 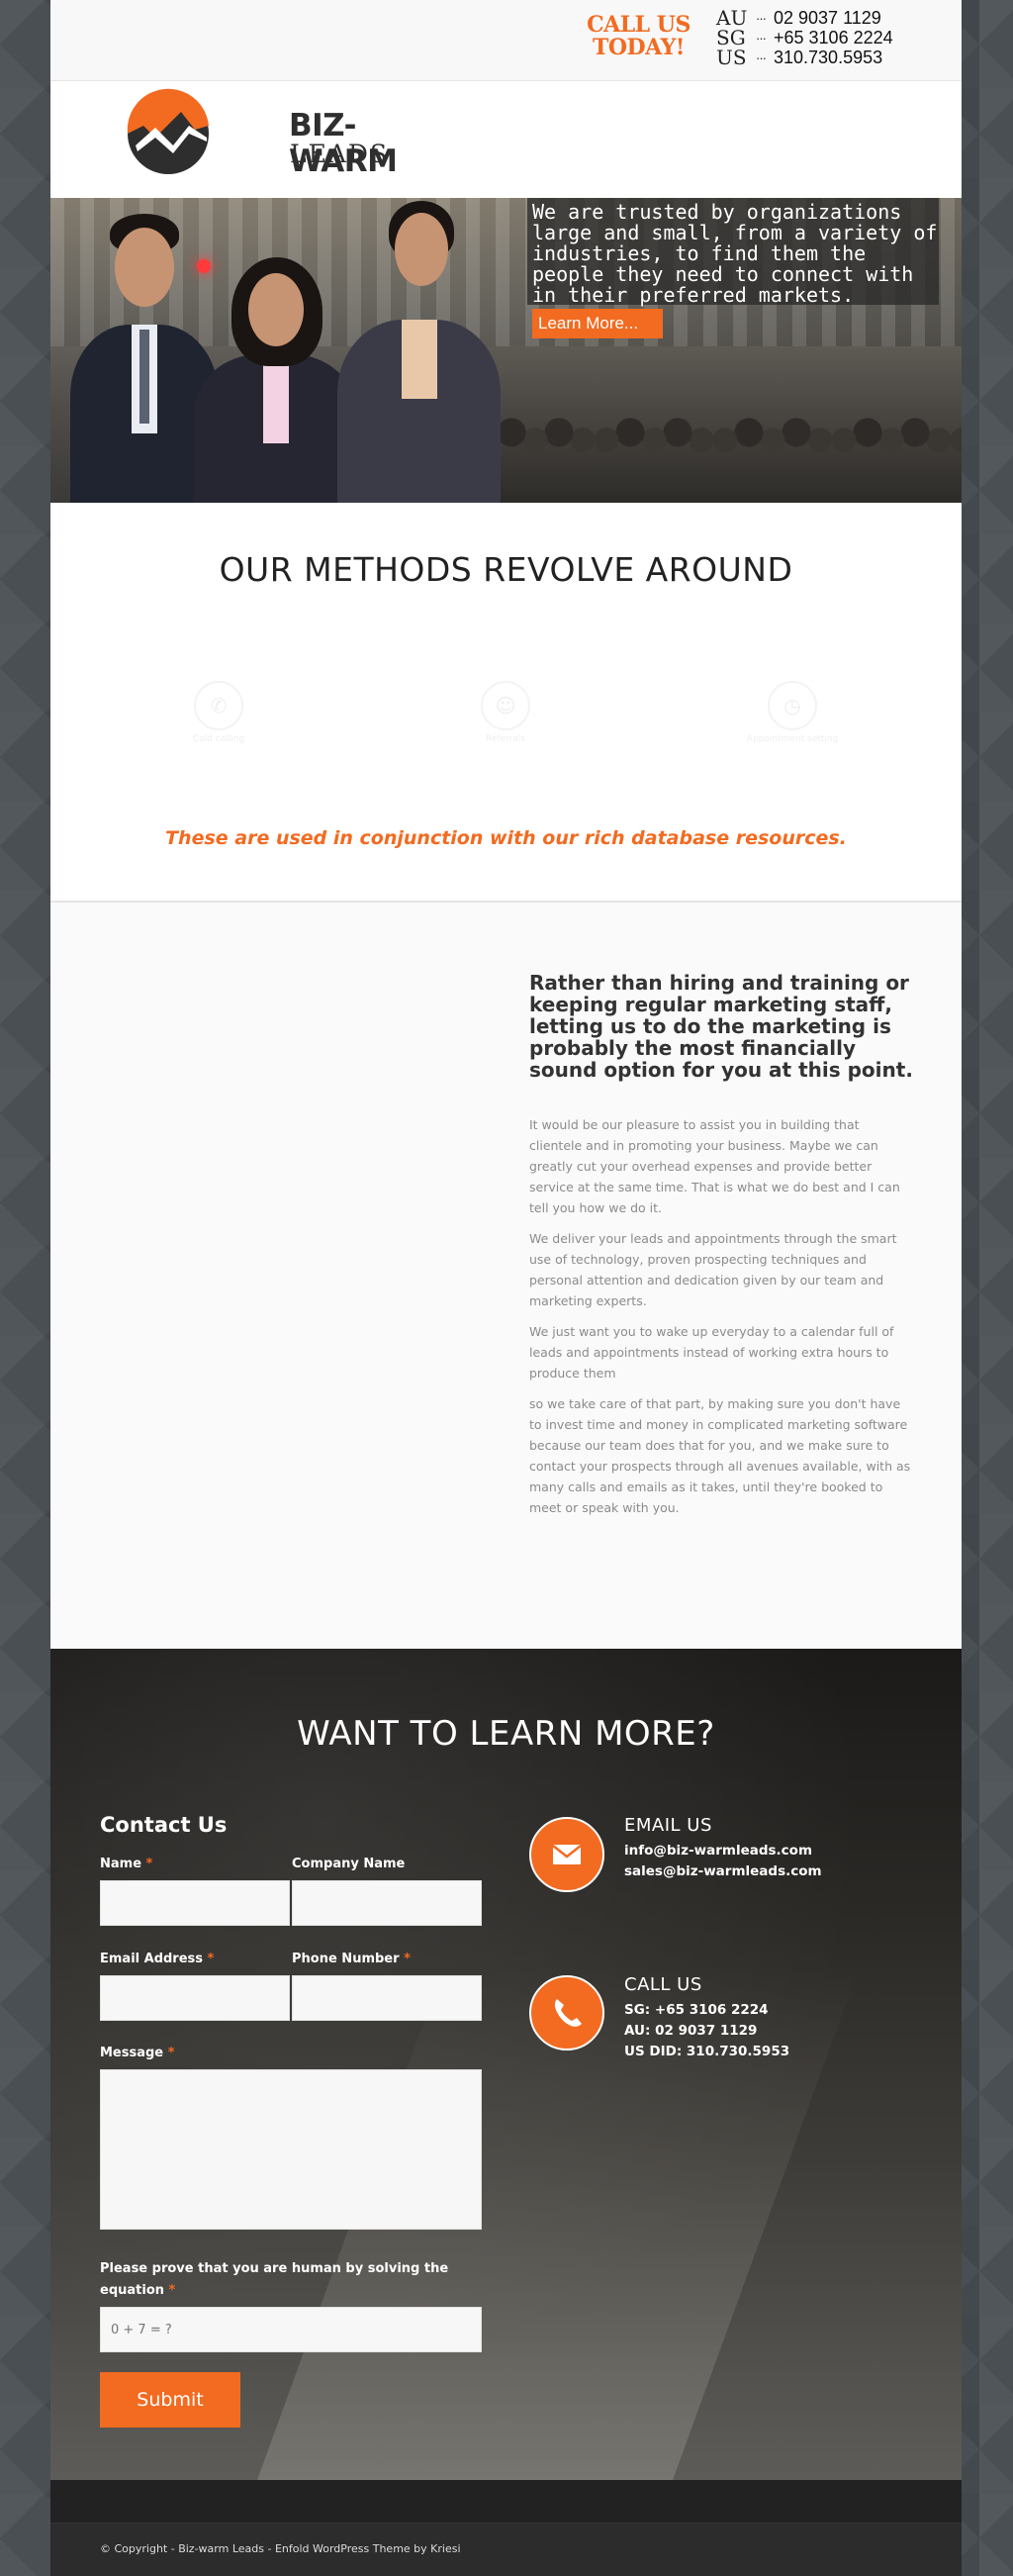 What do you see at coordinates (387, 1998) in the screenshot?
I see `phone-input` at bounding box center [387, 1998].